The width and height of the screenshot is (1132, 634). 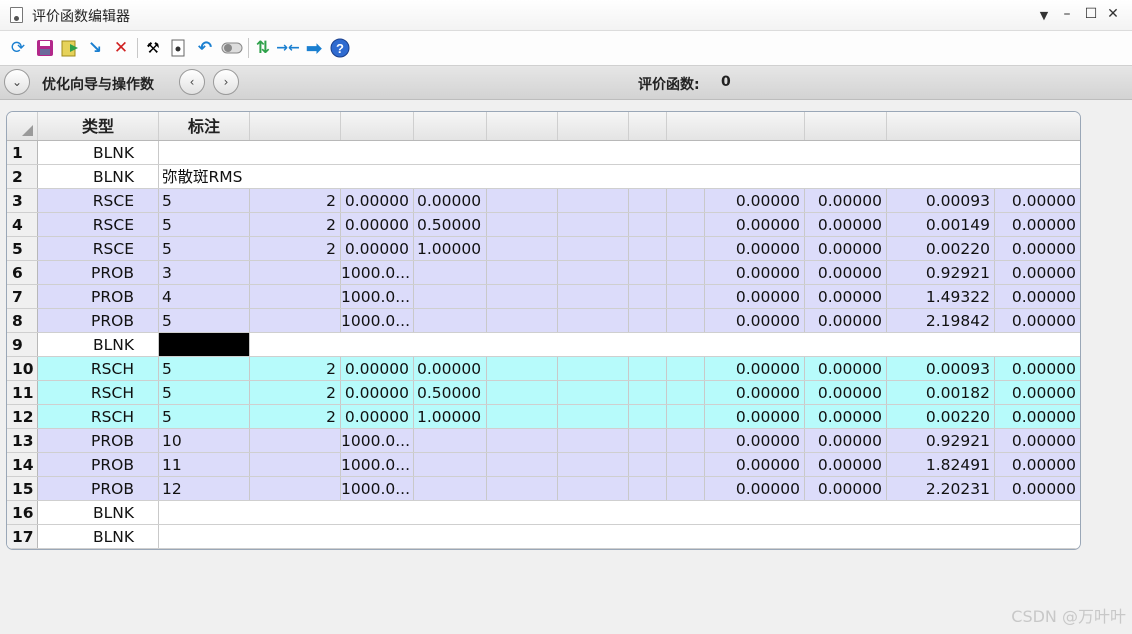 I want to click on grid-cell: 1.49322, so click(x=941, y=296).